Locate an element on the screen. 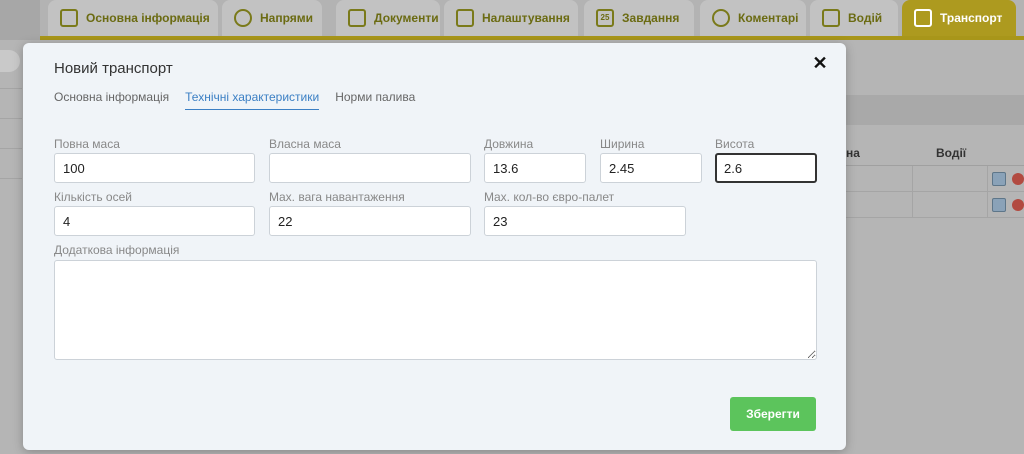 The height and width of the screenshot is (454, 1024). tab-fuel-norms: Норми палива is located at coordinates (375, 100).